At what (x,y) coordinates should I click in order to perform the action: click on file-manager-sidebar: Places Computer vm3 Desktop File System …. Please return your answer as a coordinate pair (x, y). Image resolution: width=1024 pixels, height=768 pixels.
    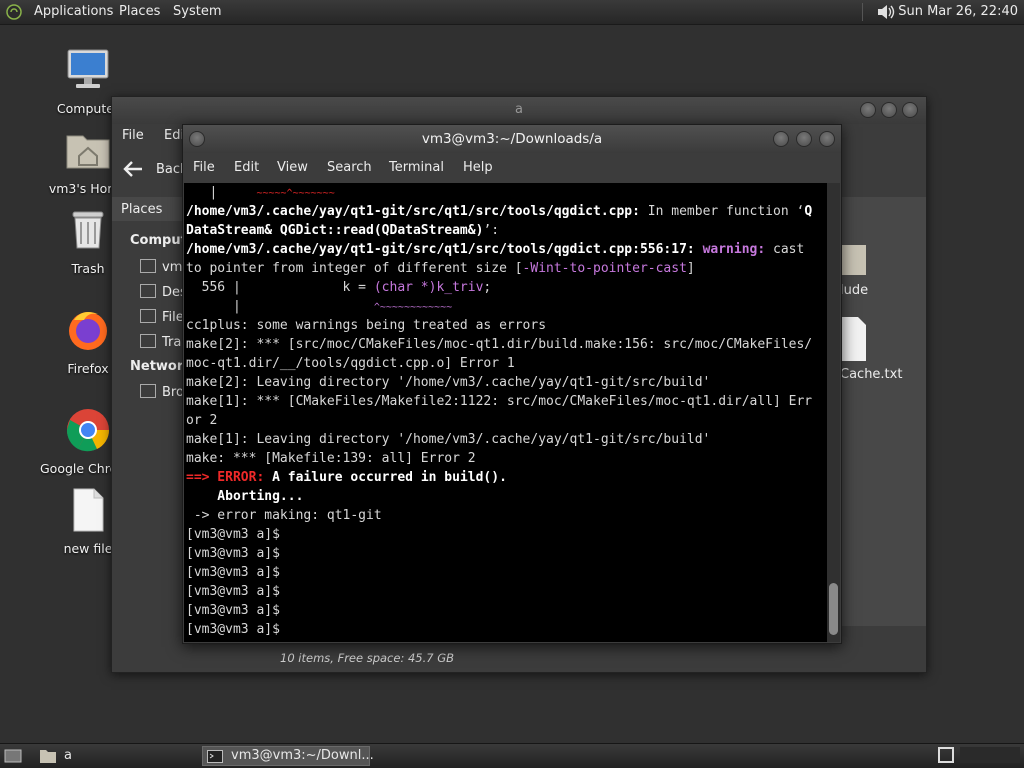
    Looking at the image, I should click on (190, 411).